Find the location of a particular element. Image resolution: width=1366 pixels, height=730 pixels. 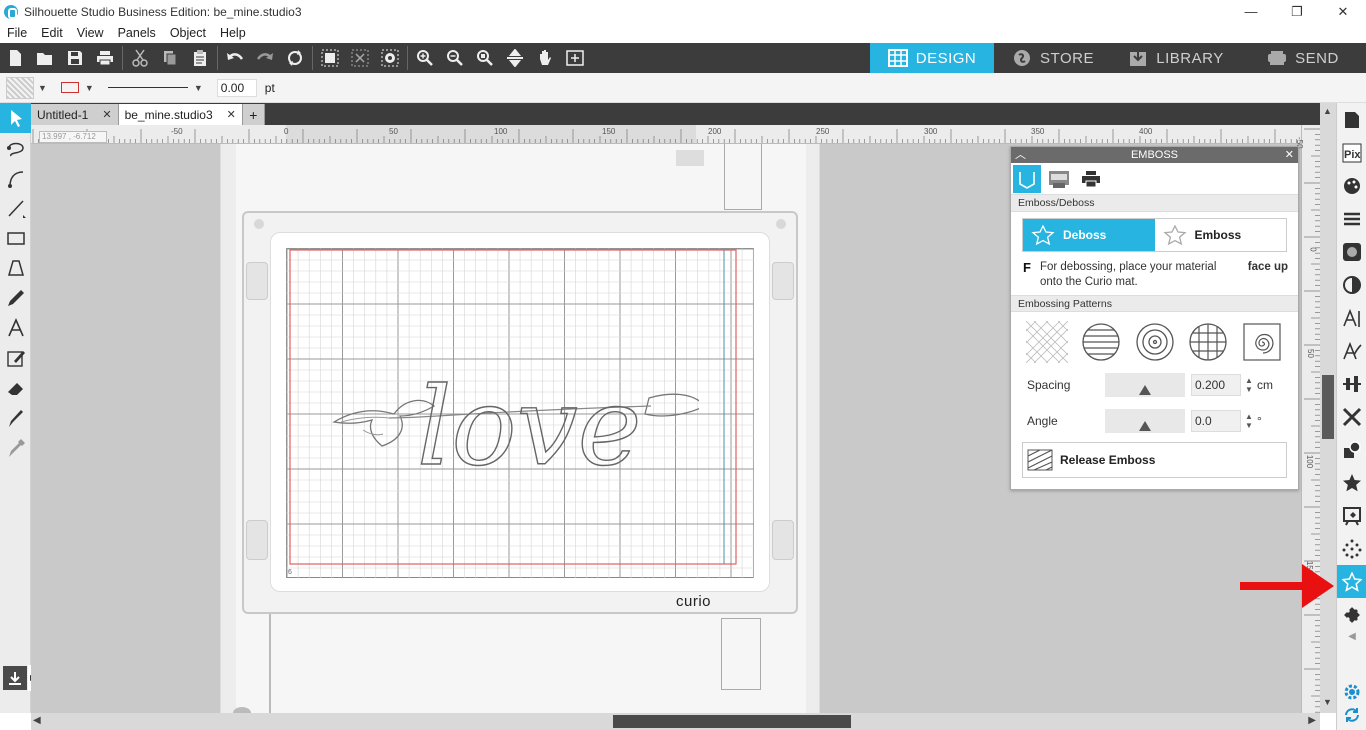

compound-path-icon is located at coordinates (390, 58).